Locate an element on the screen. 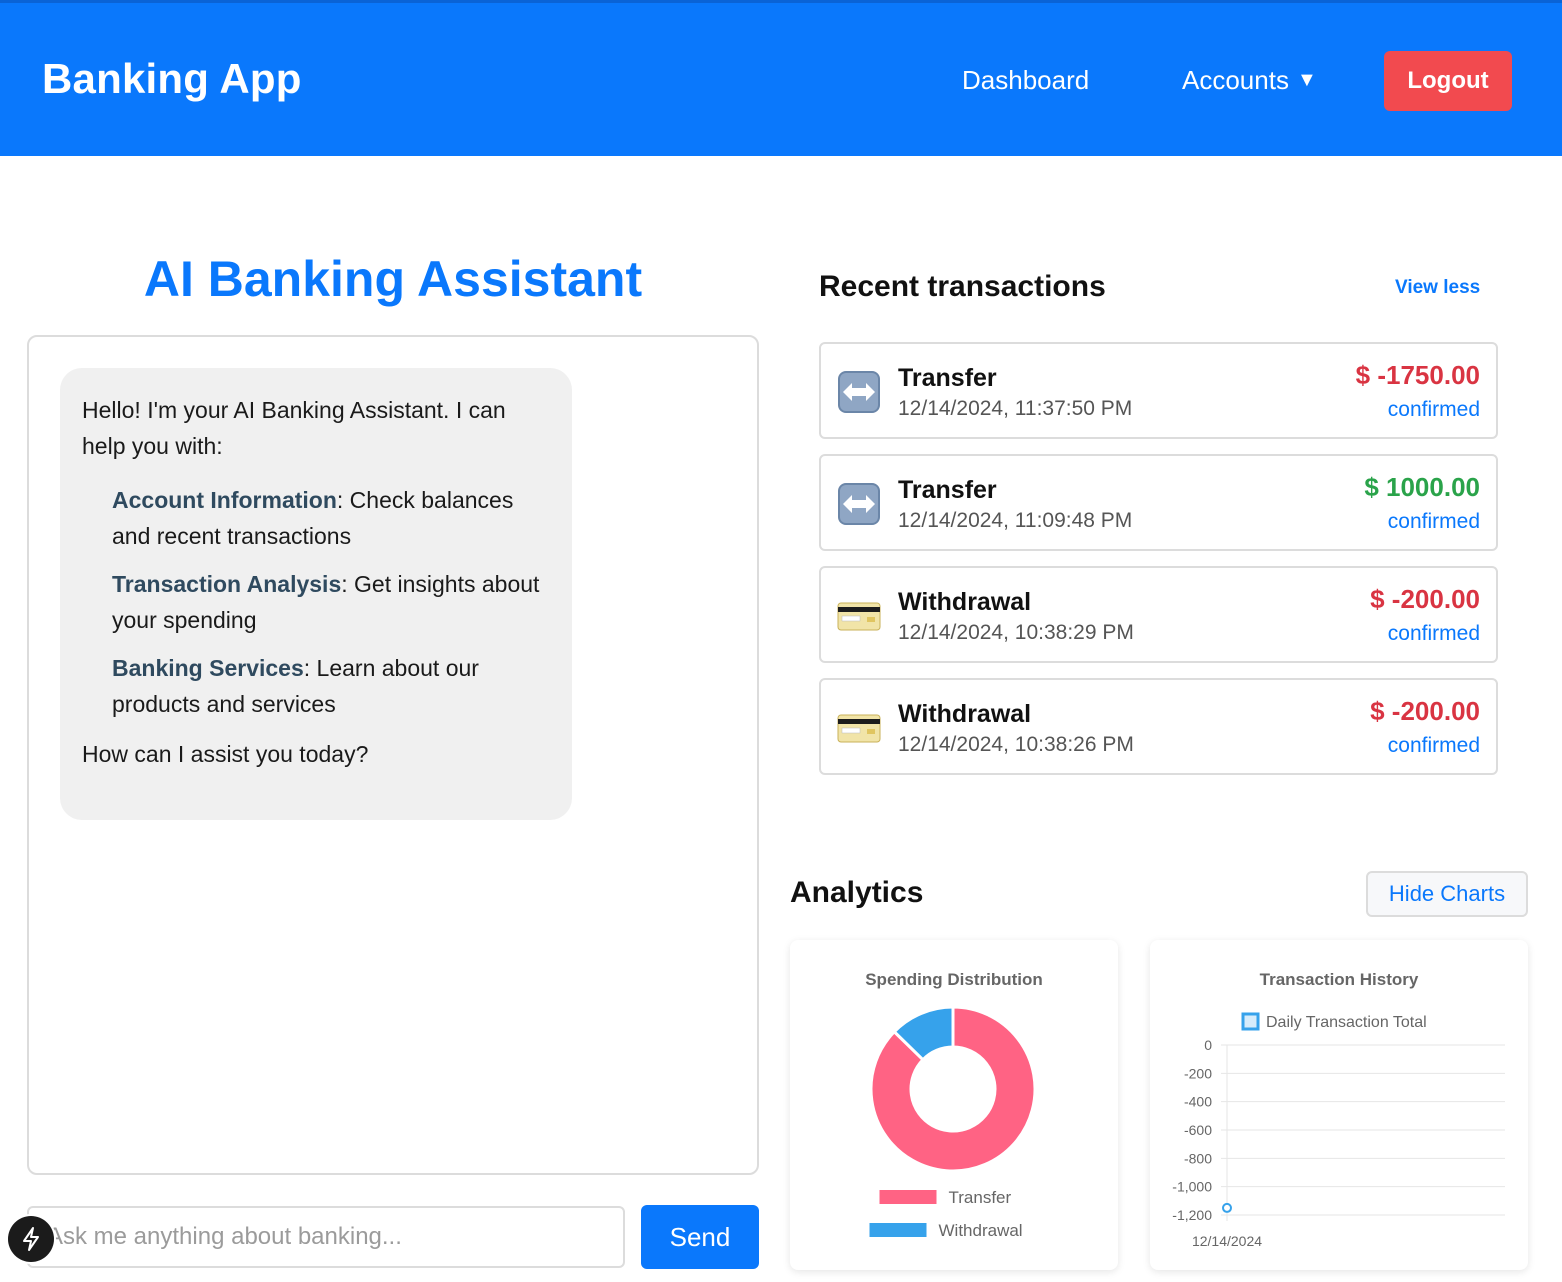  transaction-time: 12/14/2024, 11:09:48 PM is located at coordinates (1015, 520).